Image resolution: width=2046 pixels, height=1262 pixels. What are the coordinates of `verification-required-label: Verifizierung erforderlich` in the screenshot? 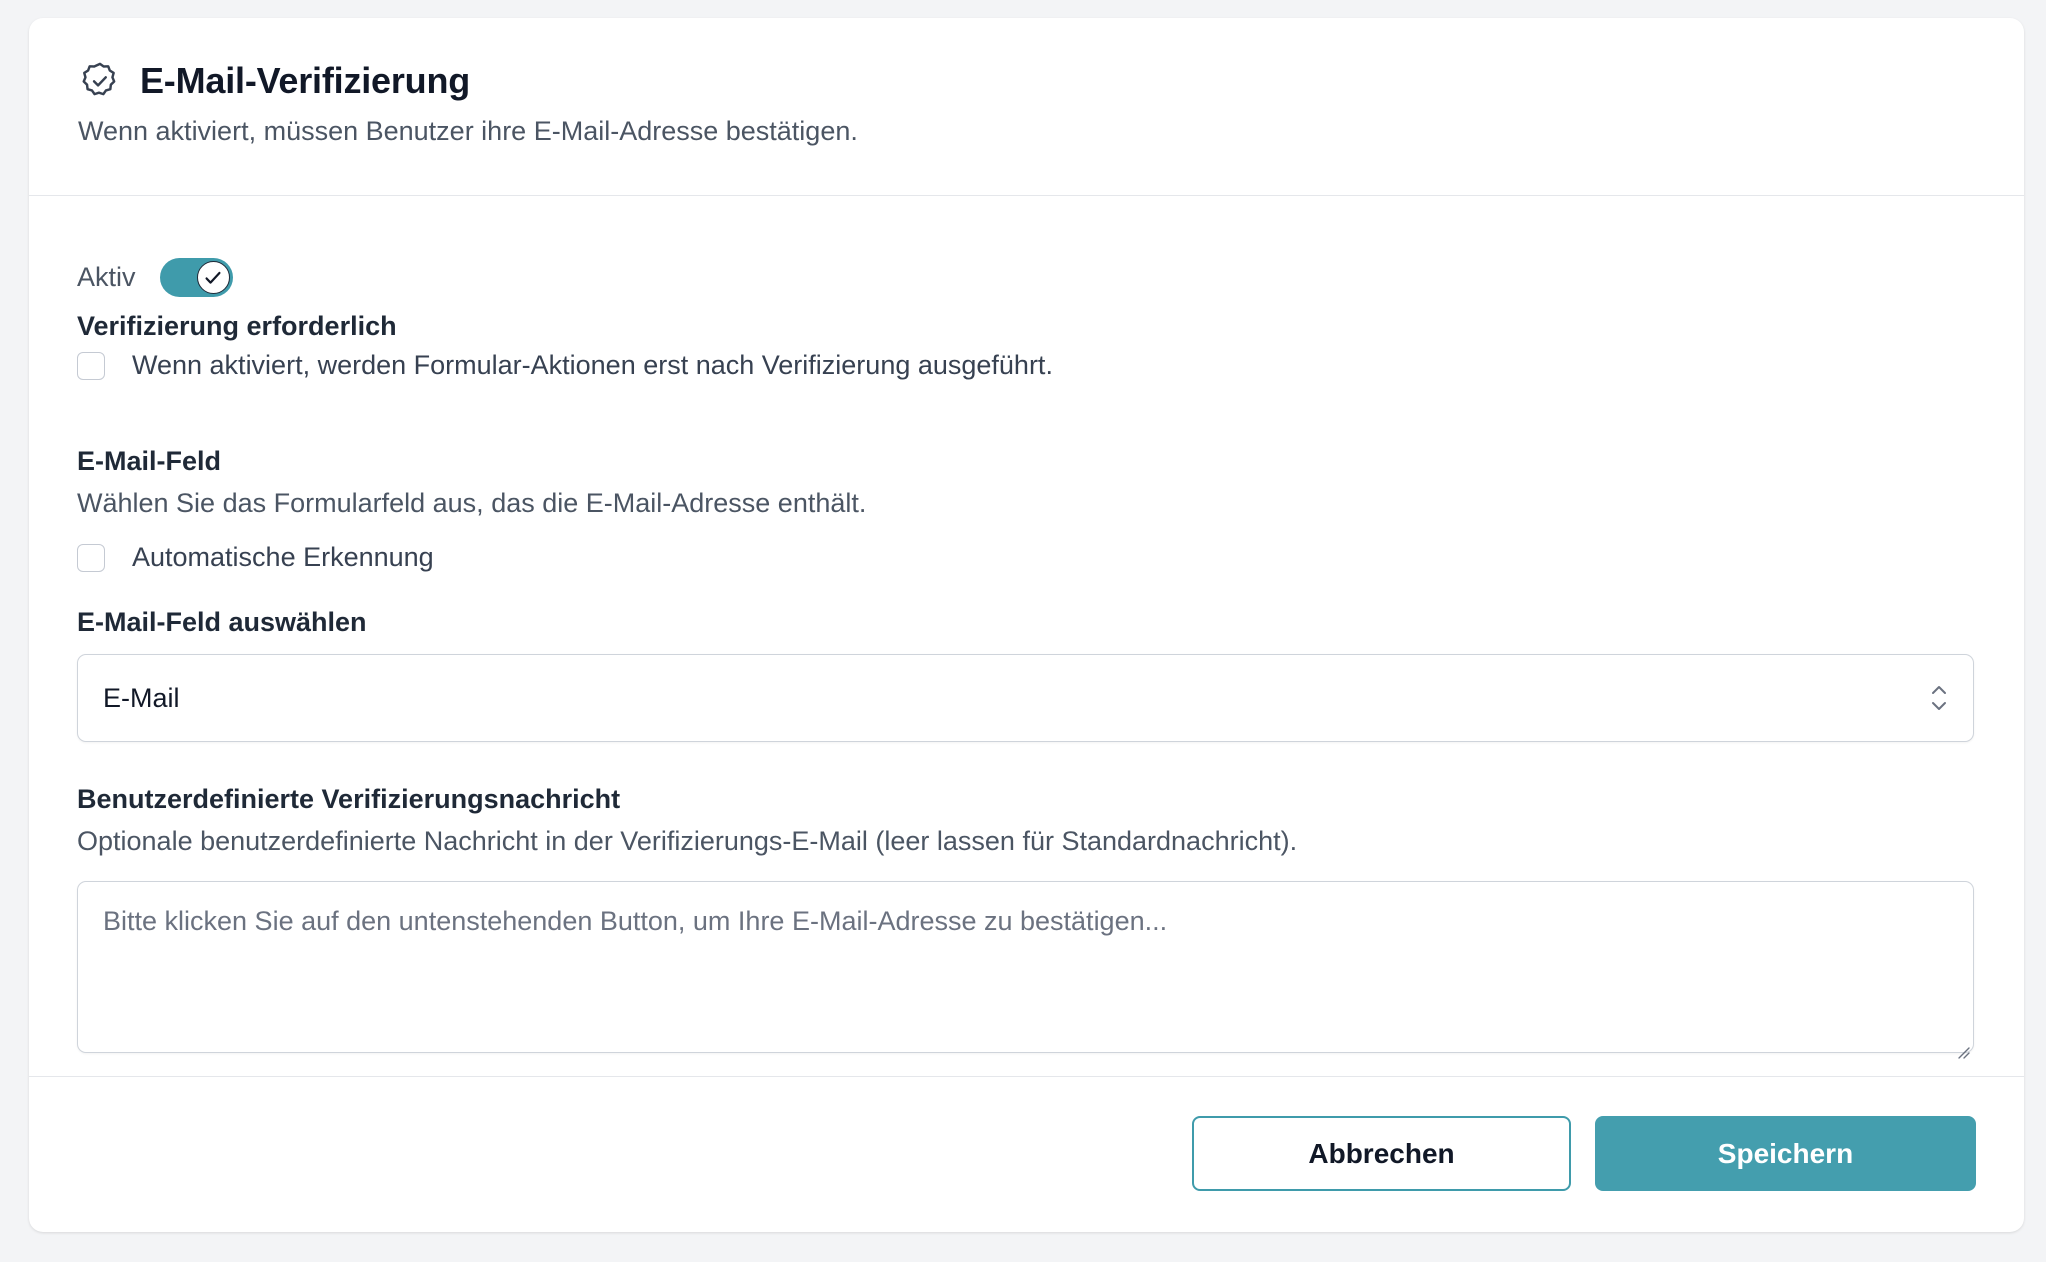 It's located at (237, 326).